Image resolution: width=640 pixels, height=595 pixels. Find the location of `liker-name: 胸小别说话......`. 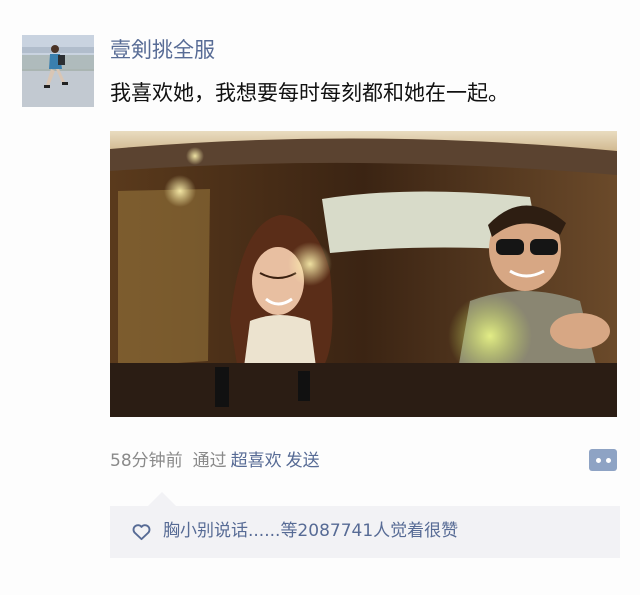

liker-name: 胸小别说话...... is located at coordinates (221, 531).